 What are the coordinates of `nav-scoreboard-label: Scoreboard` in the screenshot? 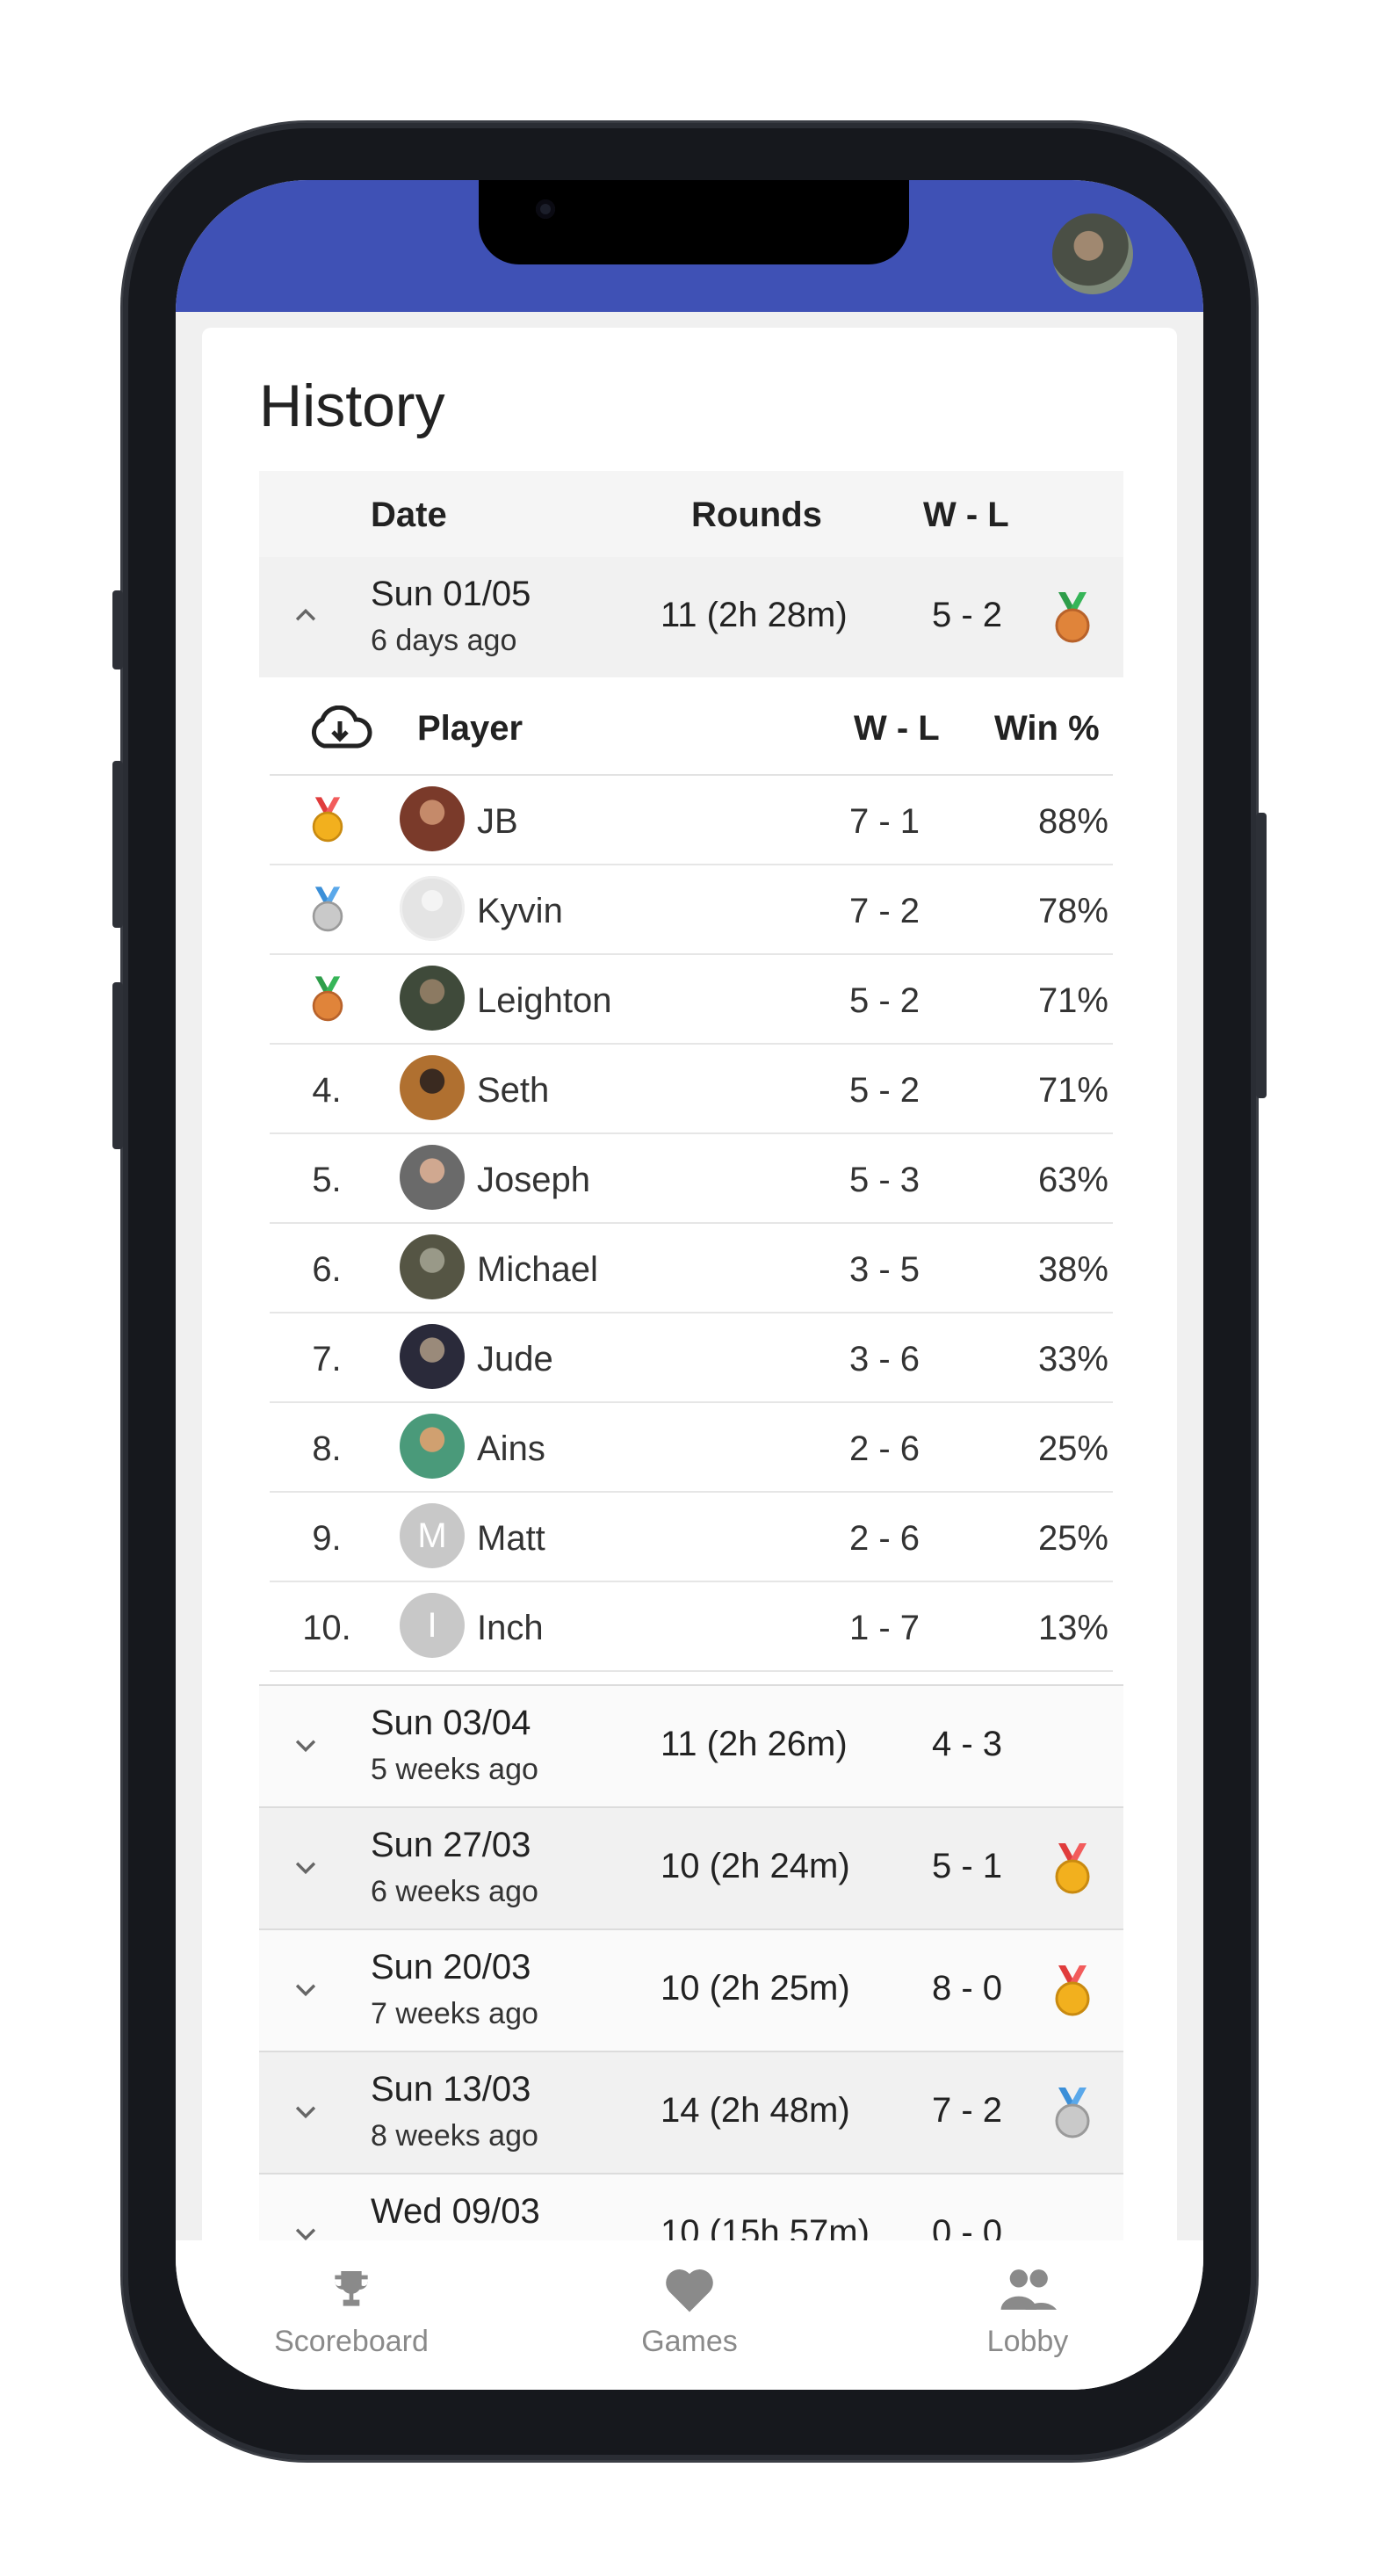 It's located at (351, 2341).